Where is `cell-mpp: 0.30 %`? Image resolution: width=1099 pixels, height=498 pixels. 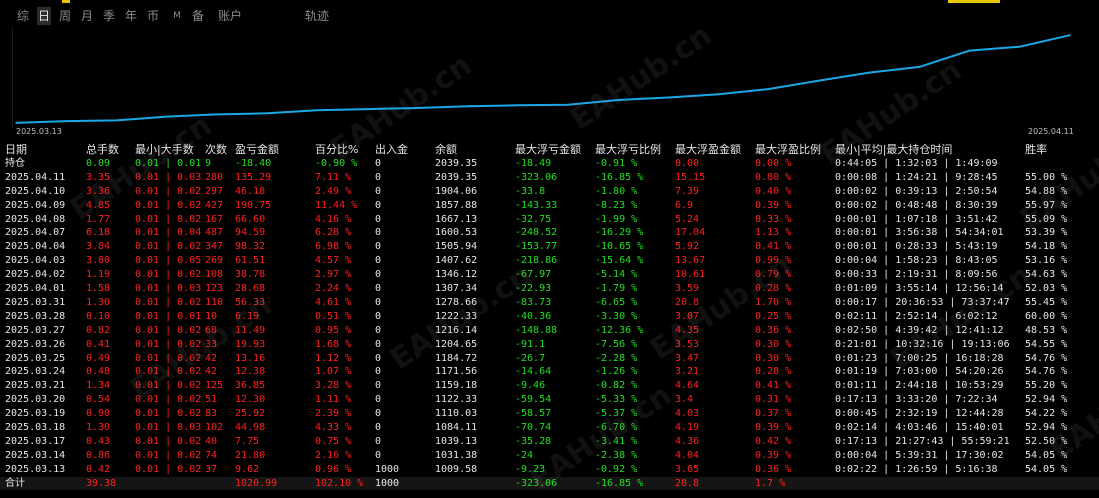
cell-mpp: 0.30 % is located at coordinates (773, 344).